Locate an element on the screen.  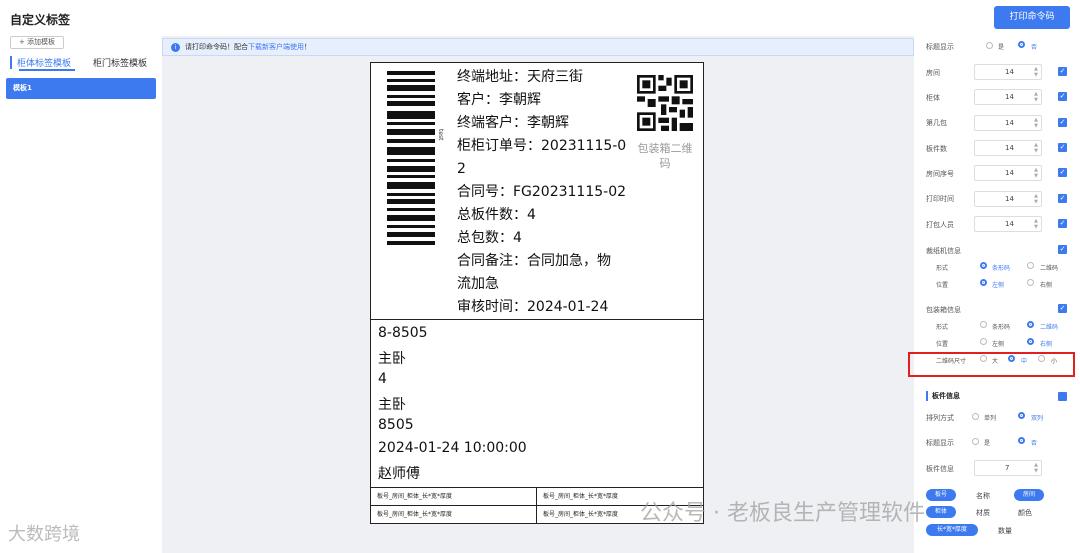
watermark-right: 公众号 · 老板良生产管理软件 is located at coordinates (782, 513).